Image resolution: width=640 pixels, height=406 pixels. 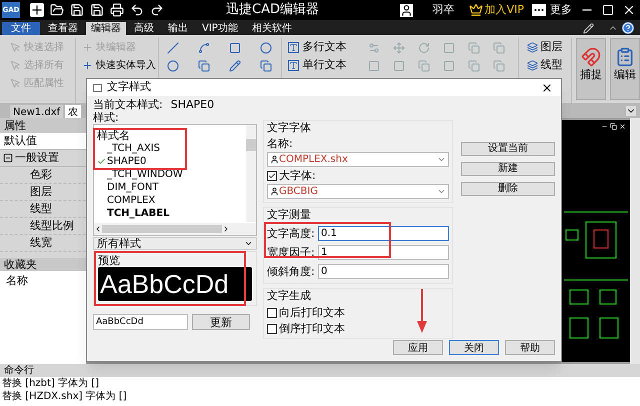 I want to click on help-icon, so click(x=628, y=28).